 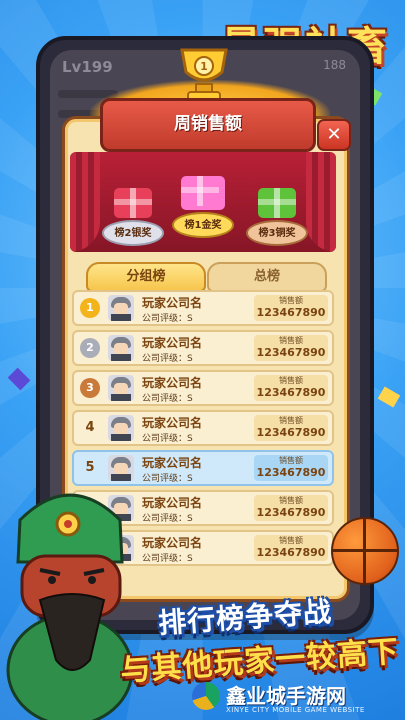 What do you see at coordinates (204, 66) in the screenshot?
I see `svg-text: 1` at bounding box center [204, 66].